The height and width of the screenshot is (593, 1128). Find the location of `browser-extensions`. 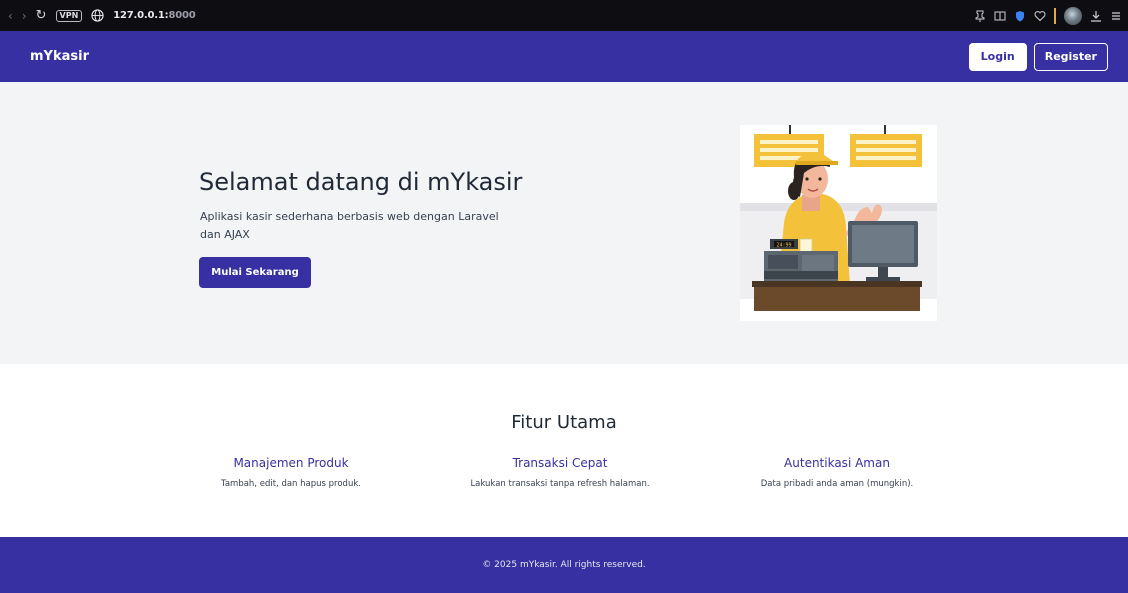

browser-extensions is located at coordinates (1048, 15).